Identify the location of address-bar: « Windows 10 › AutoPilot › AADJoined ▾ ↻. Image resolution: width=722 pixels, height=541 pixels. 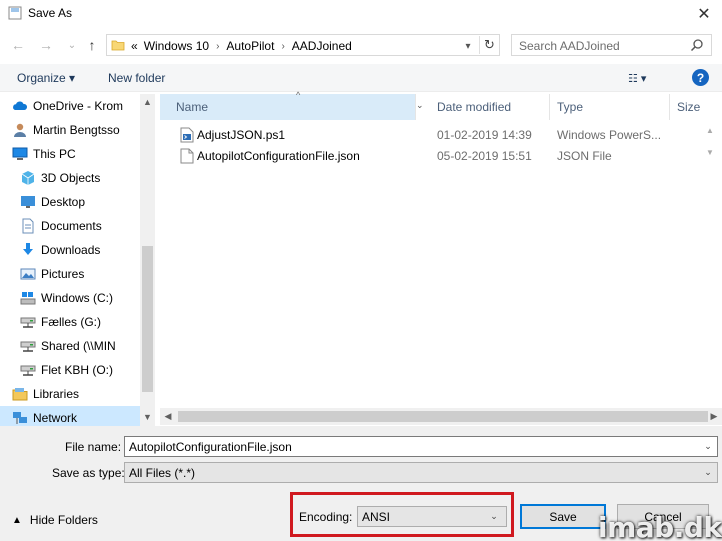
(303, 45).